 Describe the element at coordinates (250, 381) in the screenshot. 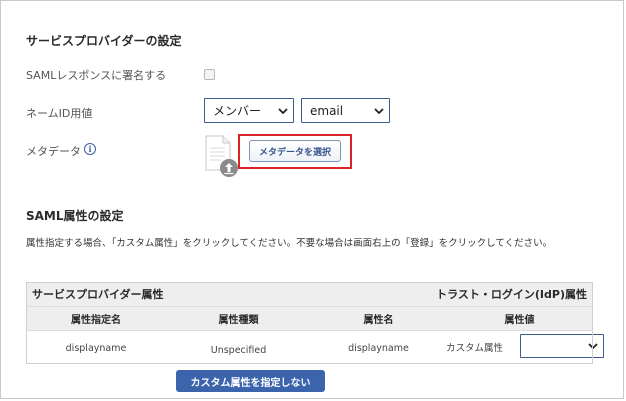

I see `no-custom-attr-button: カスタム属性を指定しない` at that location.